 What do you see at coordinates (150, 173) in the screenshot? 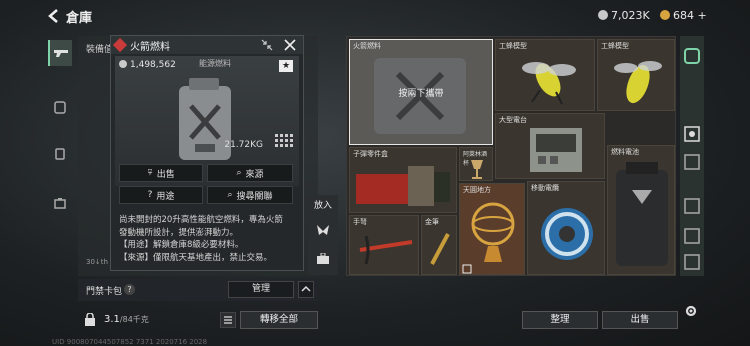
I see `sell-icon: ⍫` at bounding box center [150, 173].